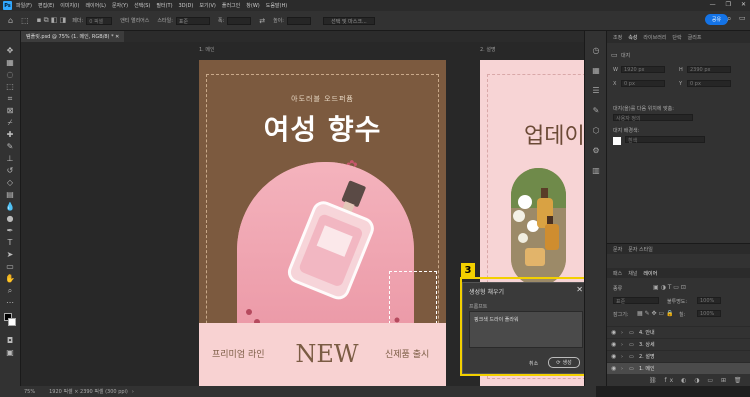 This screenshot has height=397, width=750. What do you see at coordinates (10, 86) in the screenshot?
I see `object-select-tool-icon: ⬚` at bounding box center [10, 86].